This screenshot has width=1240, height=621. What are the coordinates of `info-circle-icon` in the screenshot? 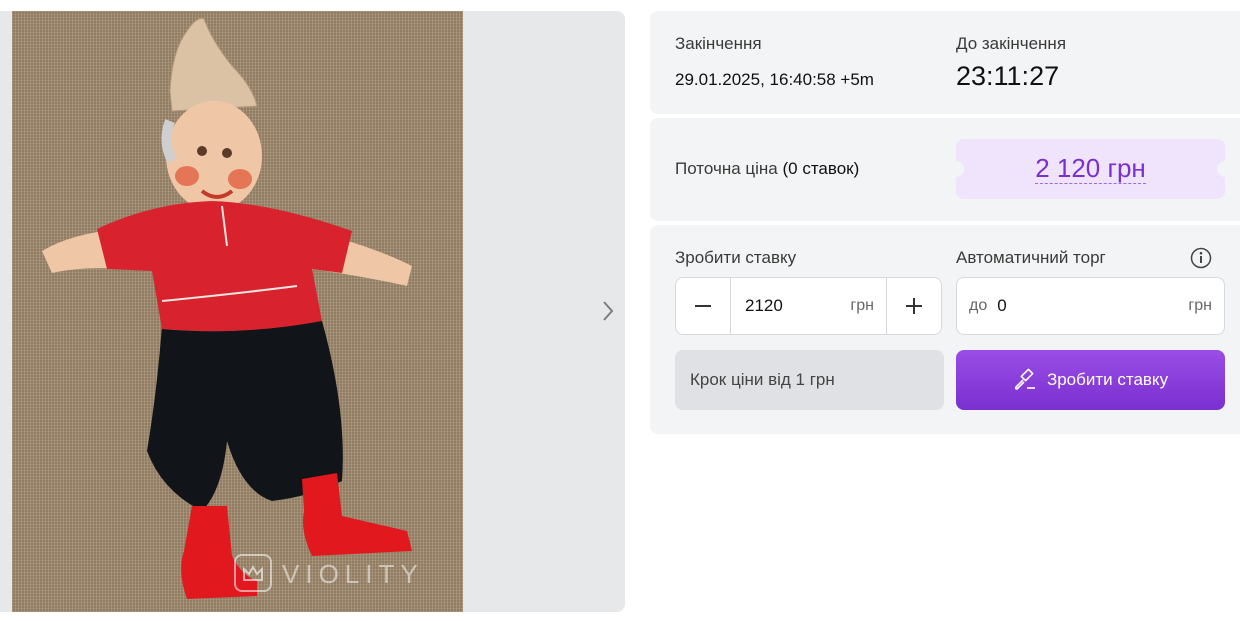 It's located at (1201, 258).